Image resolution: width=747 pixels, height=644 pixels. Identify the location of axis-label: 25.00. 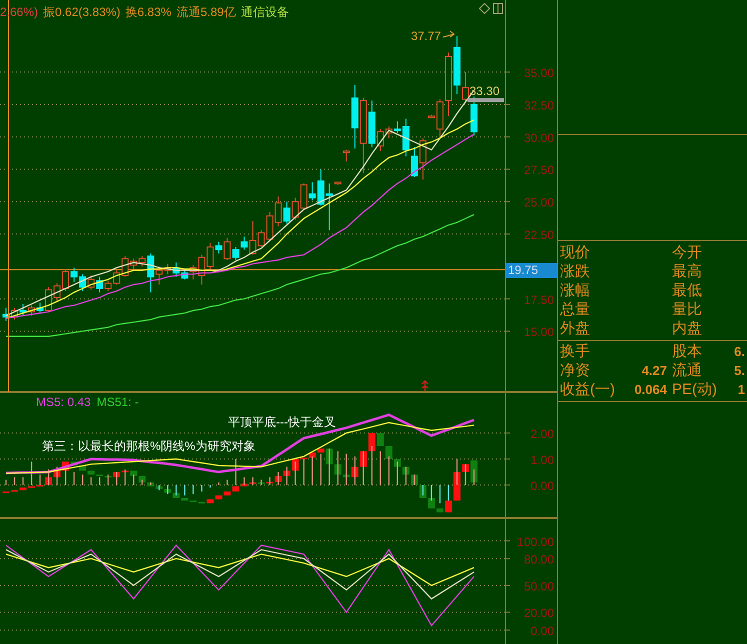
(539, 203).